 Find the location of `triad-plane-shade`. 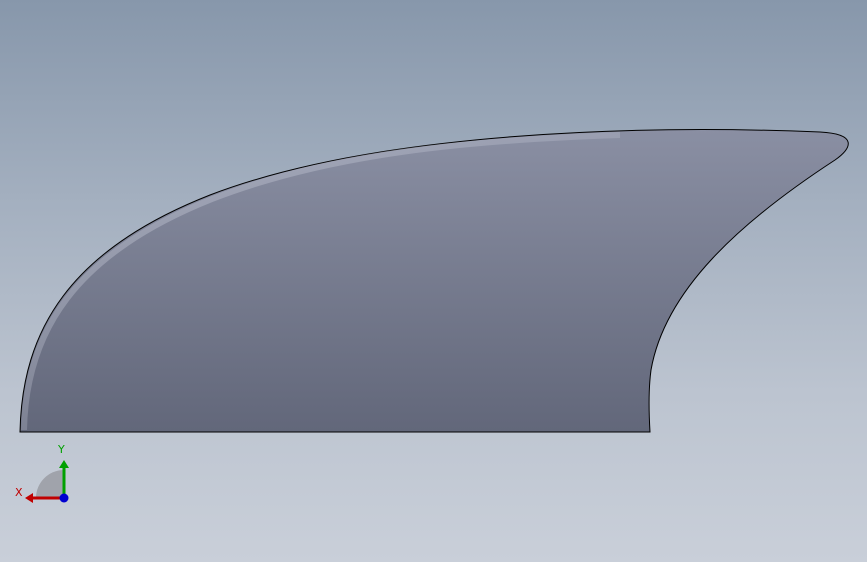

triad-plane-shade is located at coordinates (50, 484).